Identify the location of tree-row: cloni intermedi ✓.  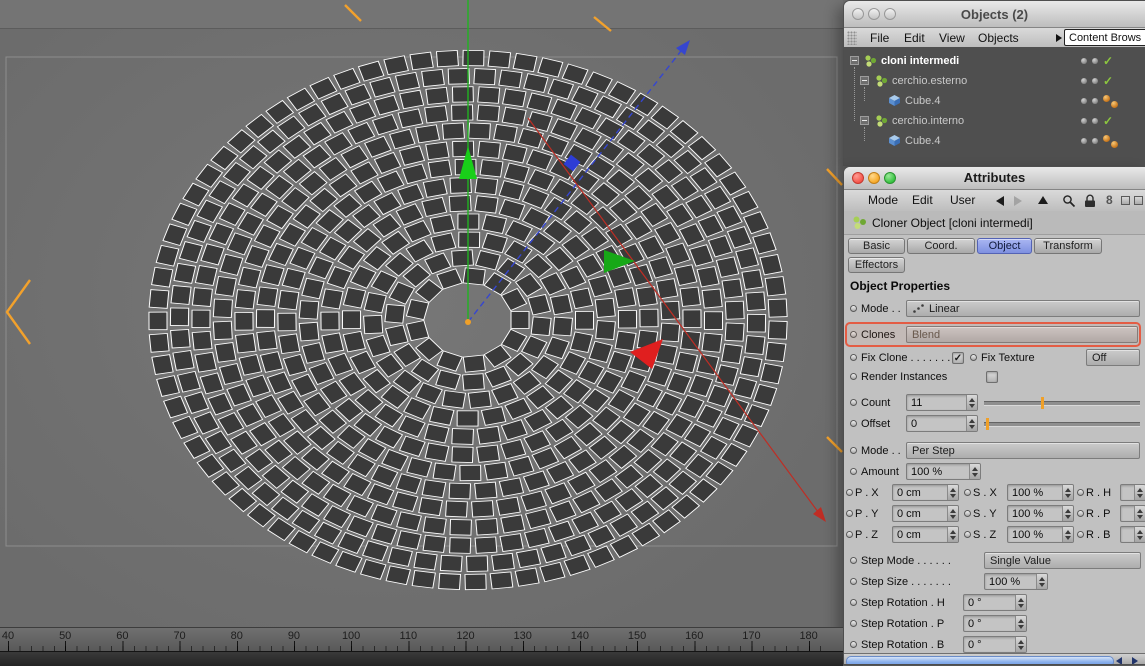
(994, 61).